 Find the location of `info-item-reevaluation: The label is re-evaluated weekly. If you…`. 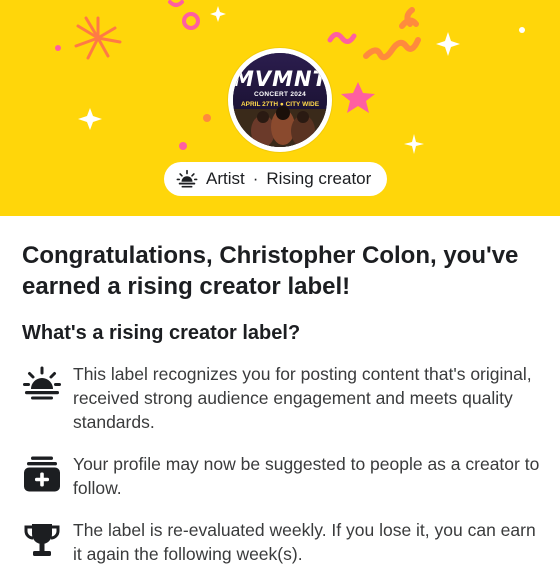

info-item-reevaluation: The label is re-evaluated weekly. If you… is located at coordinates (282, 542).